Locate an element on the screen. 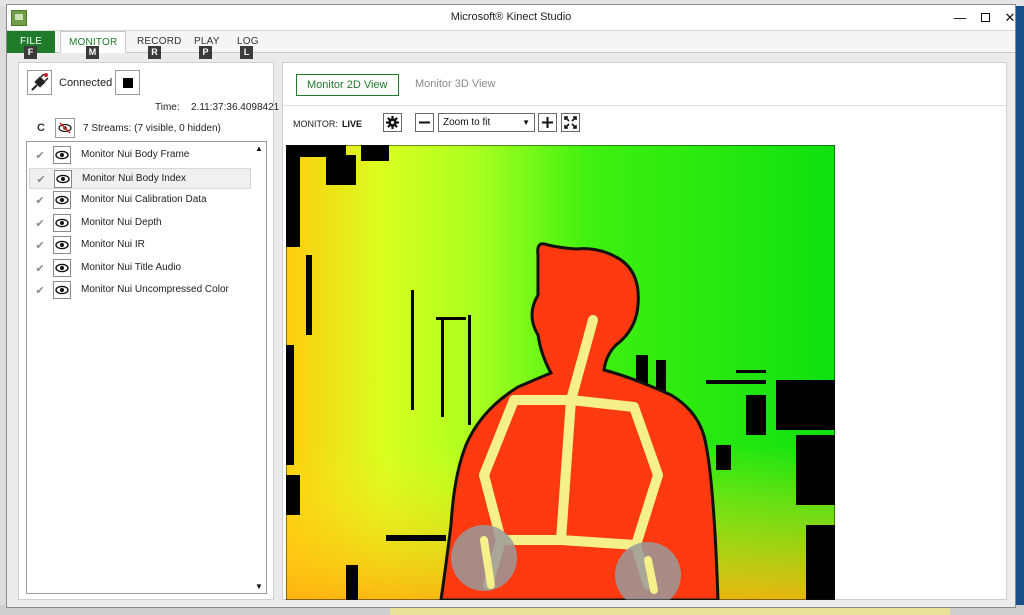 The width and height of the screenshot is (1024, 615). maximize-button is located at coordinates (985, 18).